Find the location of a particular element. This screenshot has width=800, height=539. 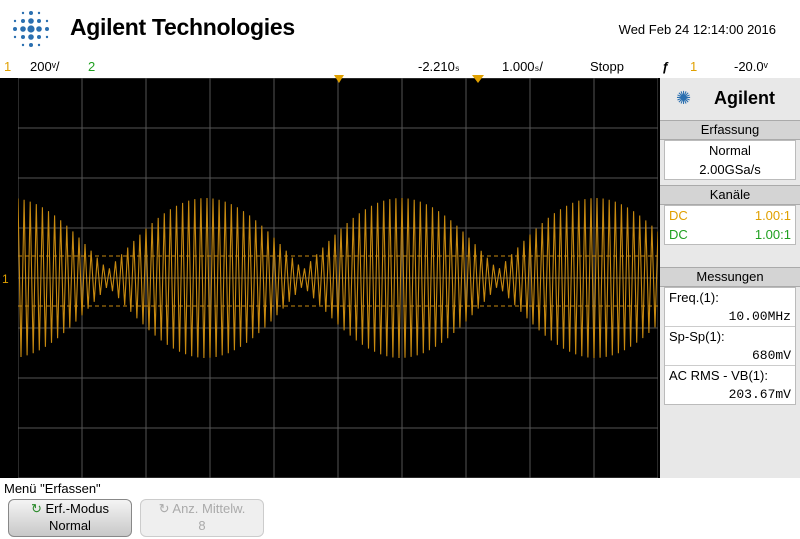

panel-header: ✺ Agilent is located at coordinates (730, 99).